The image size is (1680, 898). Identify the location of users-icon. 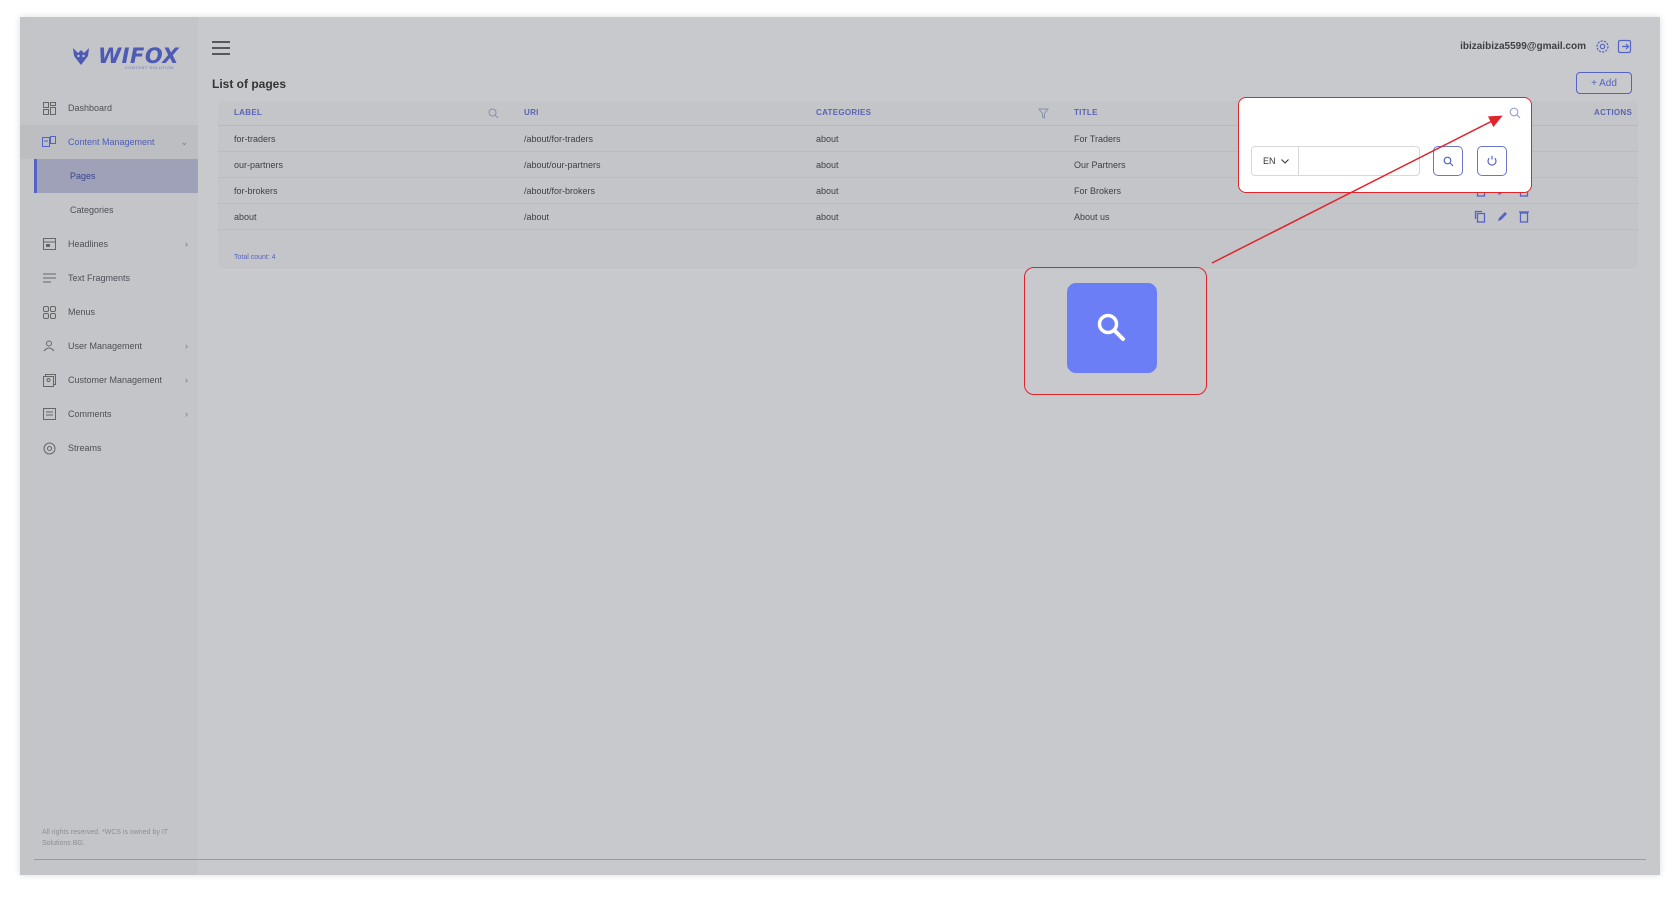
(49, 346).